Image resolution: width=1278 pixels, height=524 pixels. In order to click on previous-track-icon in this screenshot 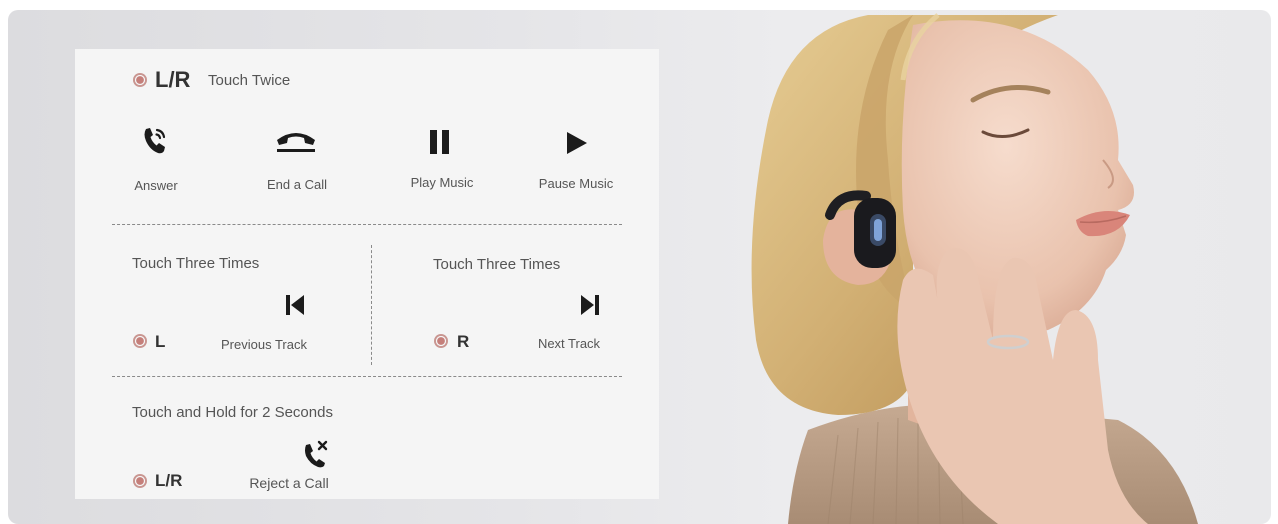, I will do `click(295, 305)`.